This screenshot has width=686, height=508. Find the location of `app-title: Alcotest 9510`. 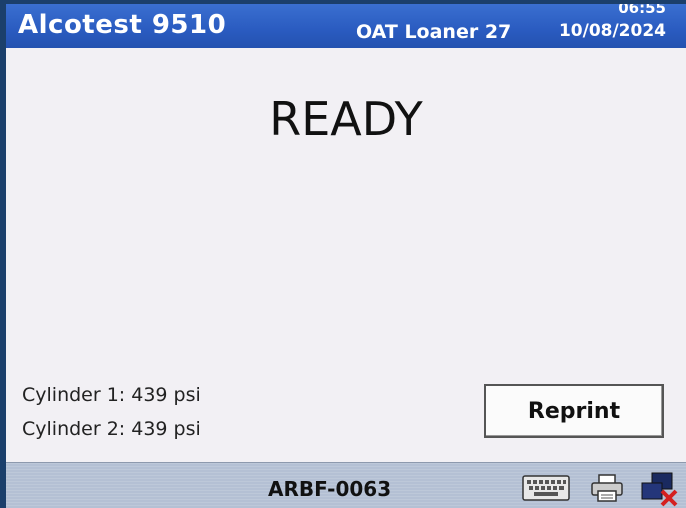

app-title: Alcotest 9510 is located at coordinates (122, 25).